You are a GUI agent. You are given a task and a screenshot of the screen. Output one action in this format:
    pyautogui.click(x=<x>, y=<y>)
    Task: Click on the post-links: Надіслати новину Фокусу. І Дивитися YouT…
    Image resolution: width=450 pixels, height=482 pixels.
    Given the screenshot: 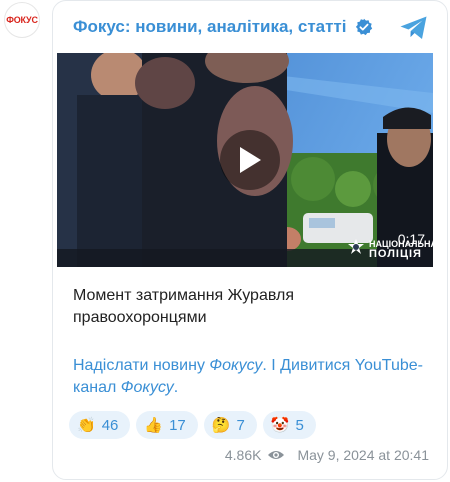 What is the action you would take?
    pyautogui.click(x=253, y=377)
    